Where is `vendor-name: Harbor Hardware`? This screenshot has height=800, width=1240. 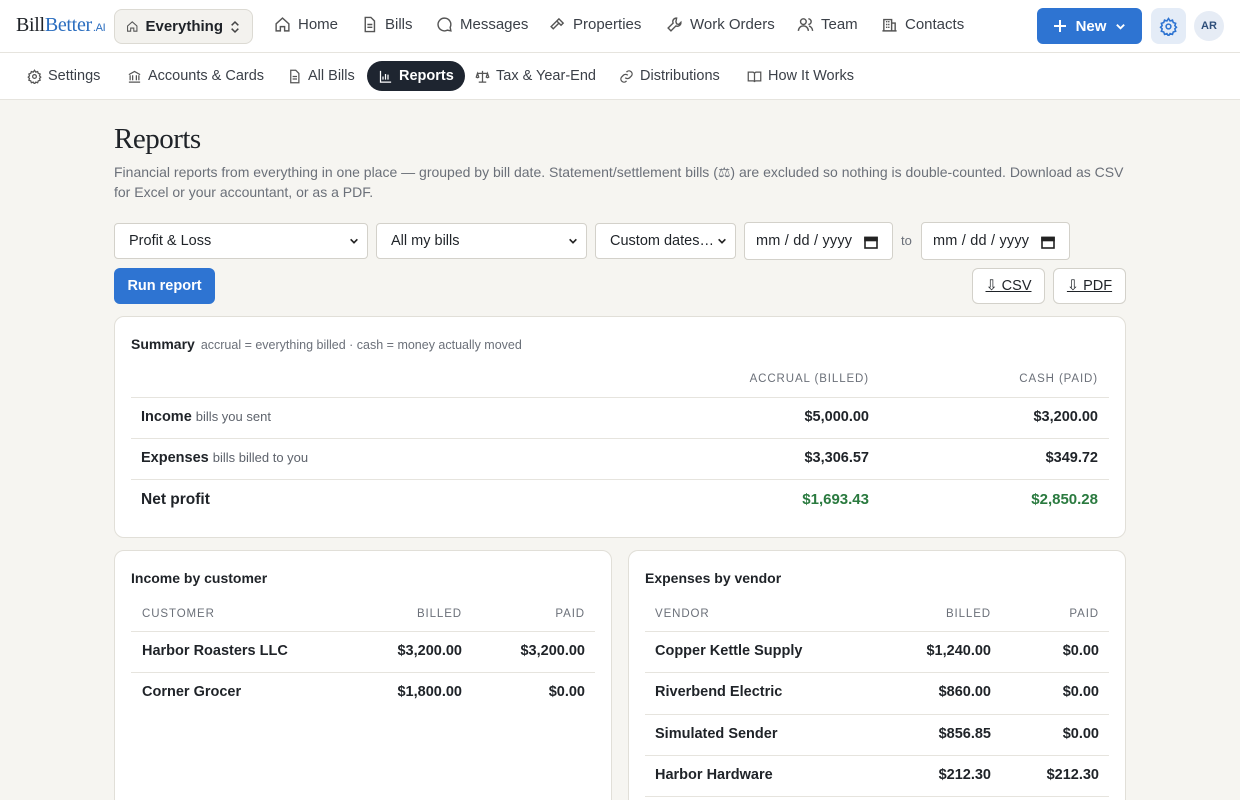 vendor-name: Harbor Hardware is located at coordinates (714, 775).